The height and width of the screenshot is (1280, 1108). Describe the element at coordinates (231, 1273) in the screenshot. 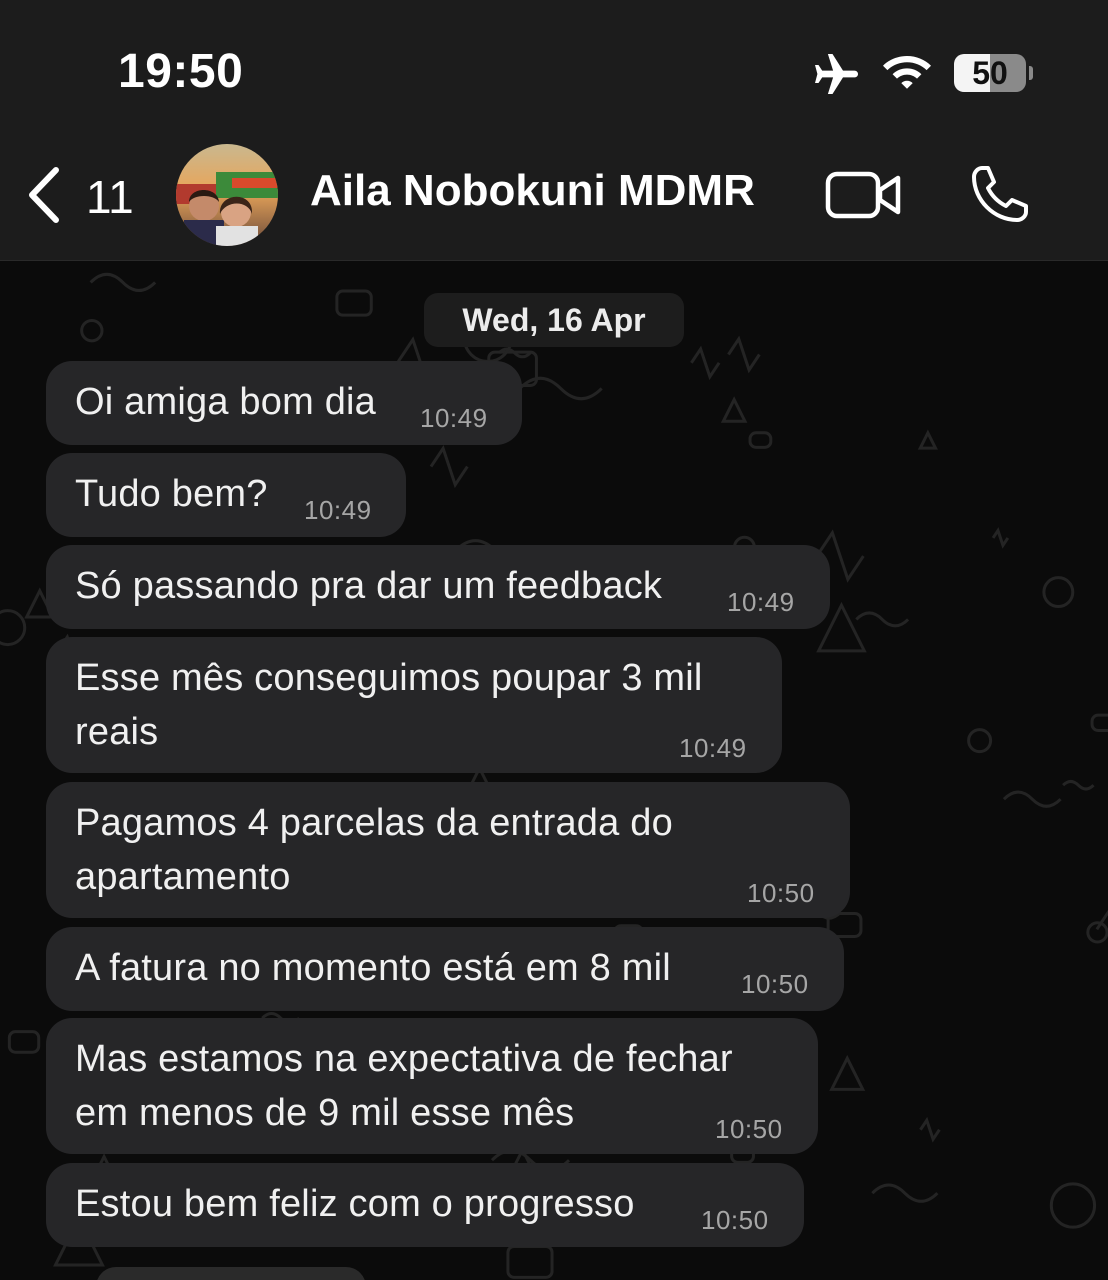

I see `scroll-indicator` at that location.